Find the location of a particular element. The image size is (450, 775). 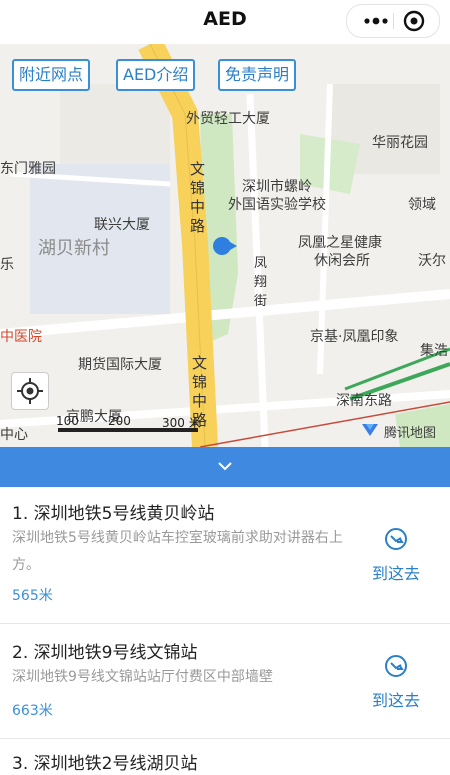

map-label: 深圳市螺岭 is located at coordinates (277, 187).